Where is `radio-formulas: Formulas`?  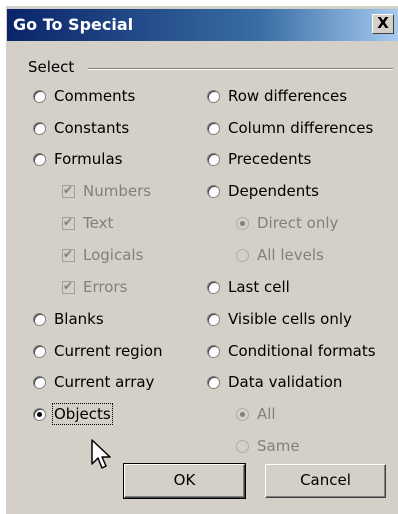 radio-formulas: Formulas is located at coordinates (77, 159).